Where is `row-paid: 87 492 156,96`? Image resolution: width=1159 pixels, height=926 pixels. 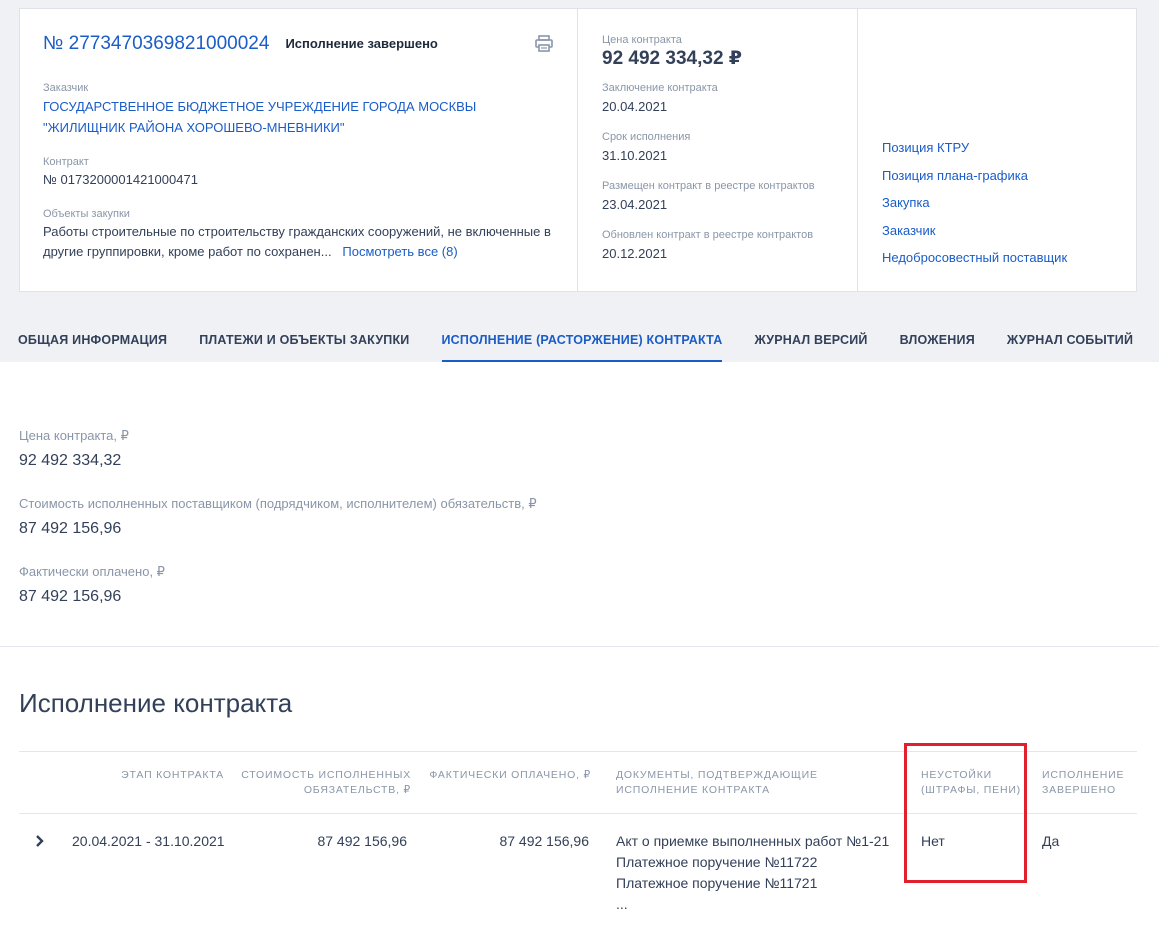
row-paid: 87 492 156,96 is located at coordinates (544, 841).